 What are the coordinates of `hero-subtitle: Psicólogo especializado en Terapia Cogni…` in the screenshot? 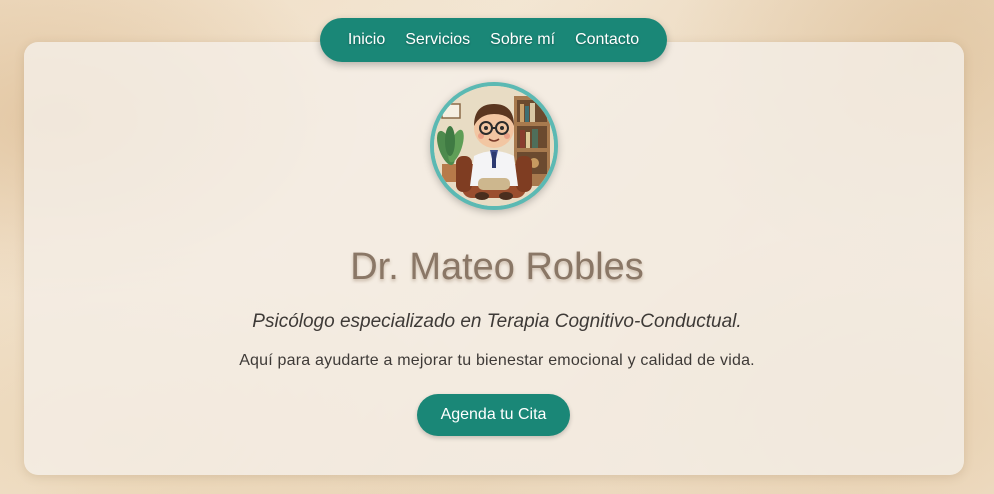 It's located at (497, 321).